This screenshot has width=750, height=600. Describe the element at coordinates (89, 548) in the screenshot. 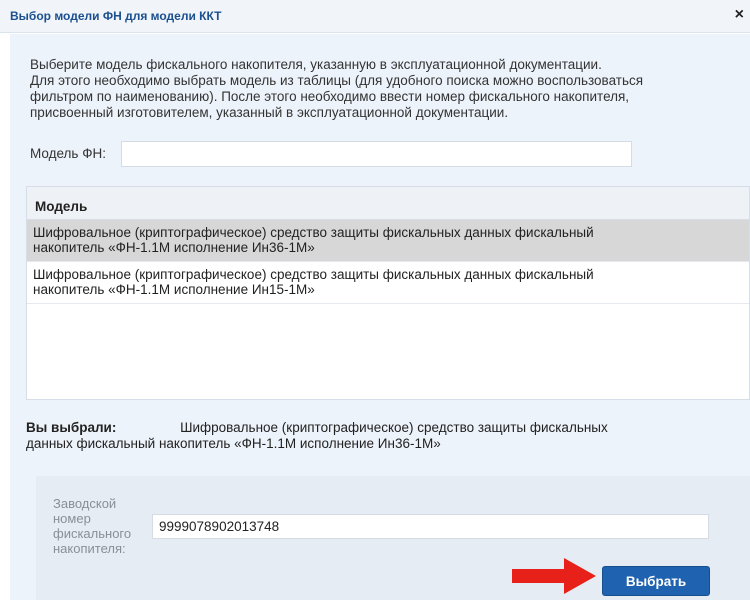

I see `serial-label-line: накопителя:` at that location.